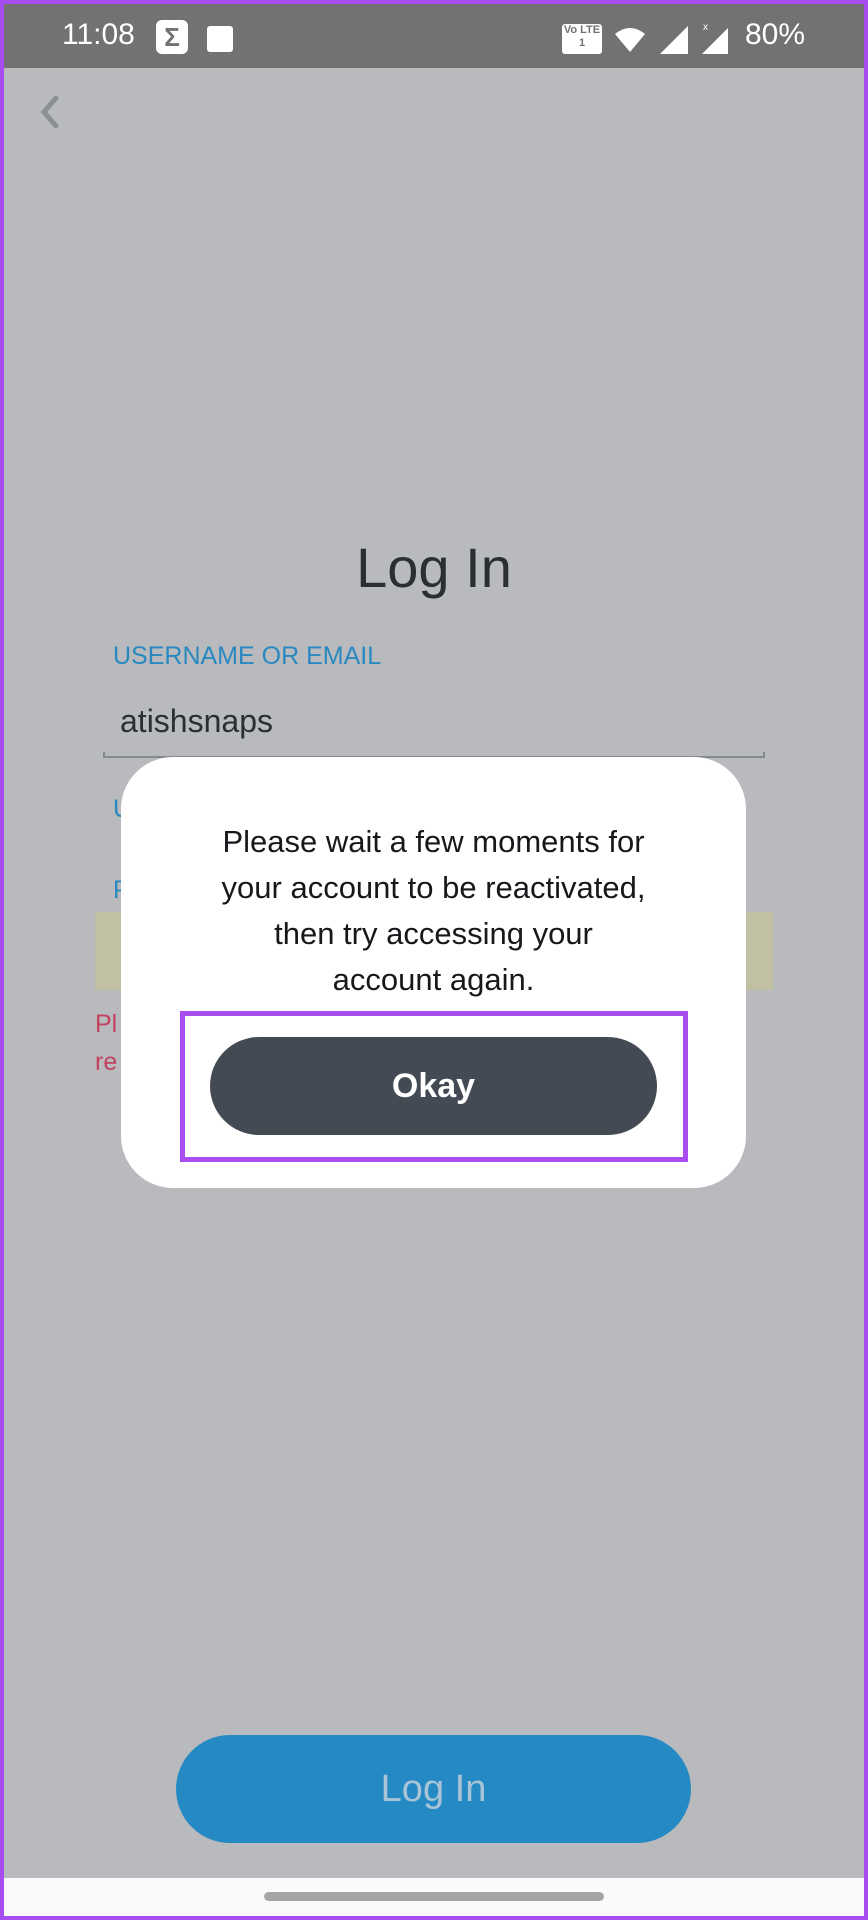  I want to click on battery-level: 80%, so click(775, 34).